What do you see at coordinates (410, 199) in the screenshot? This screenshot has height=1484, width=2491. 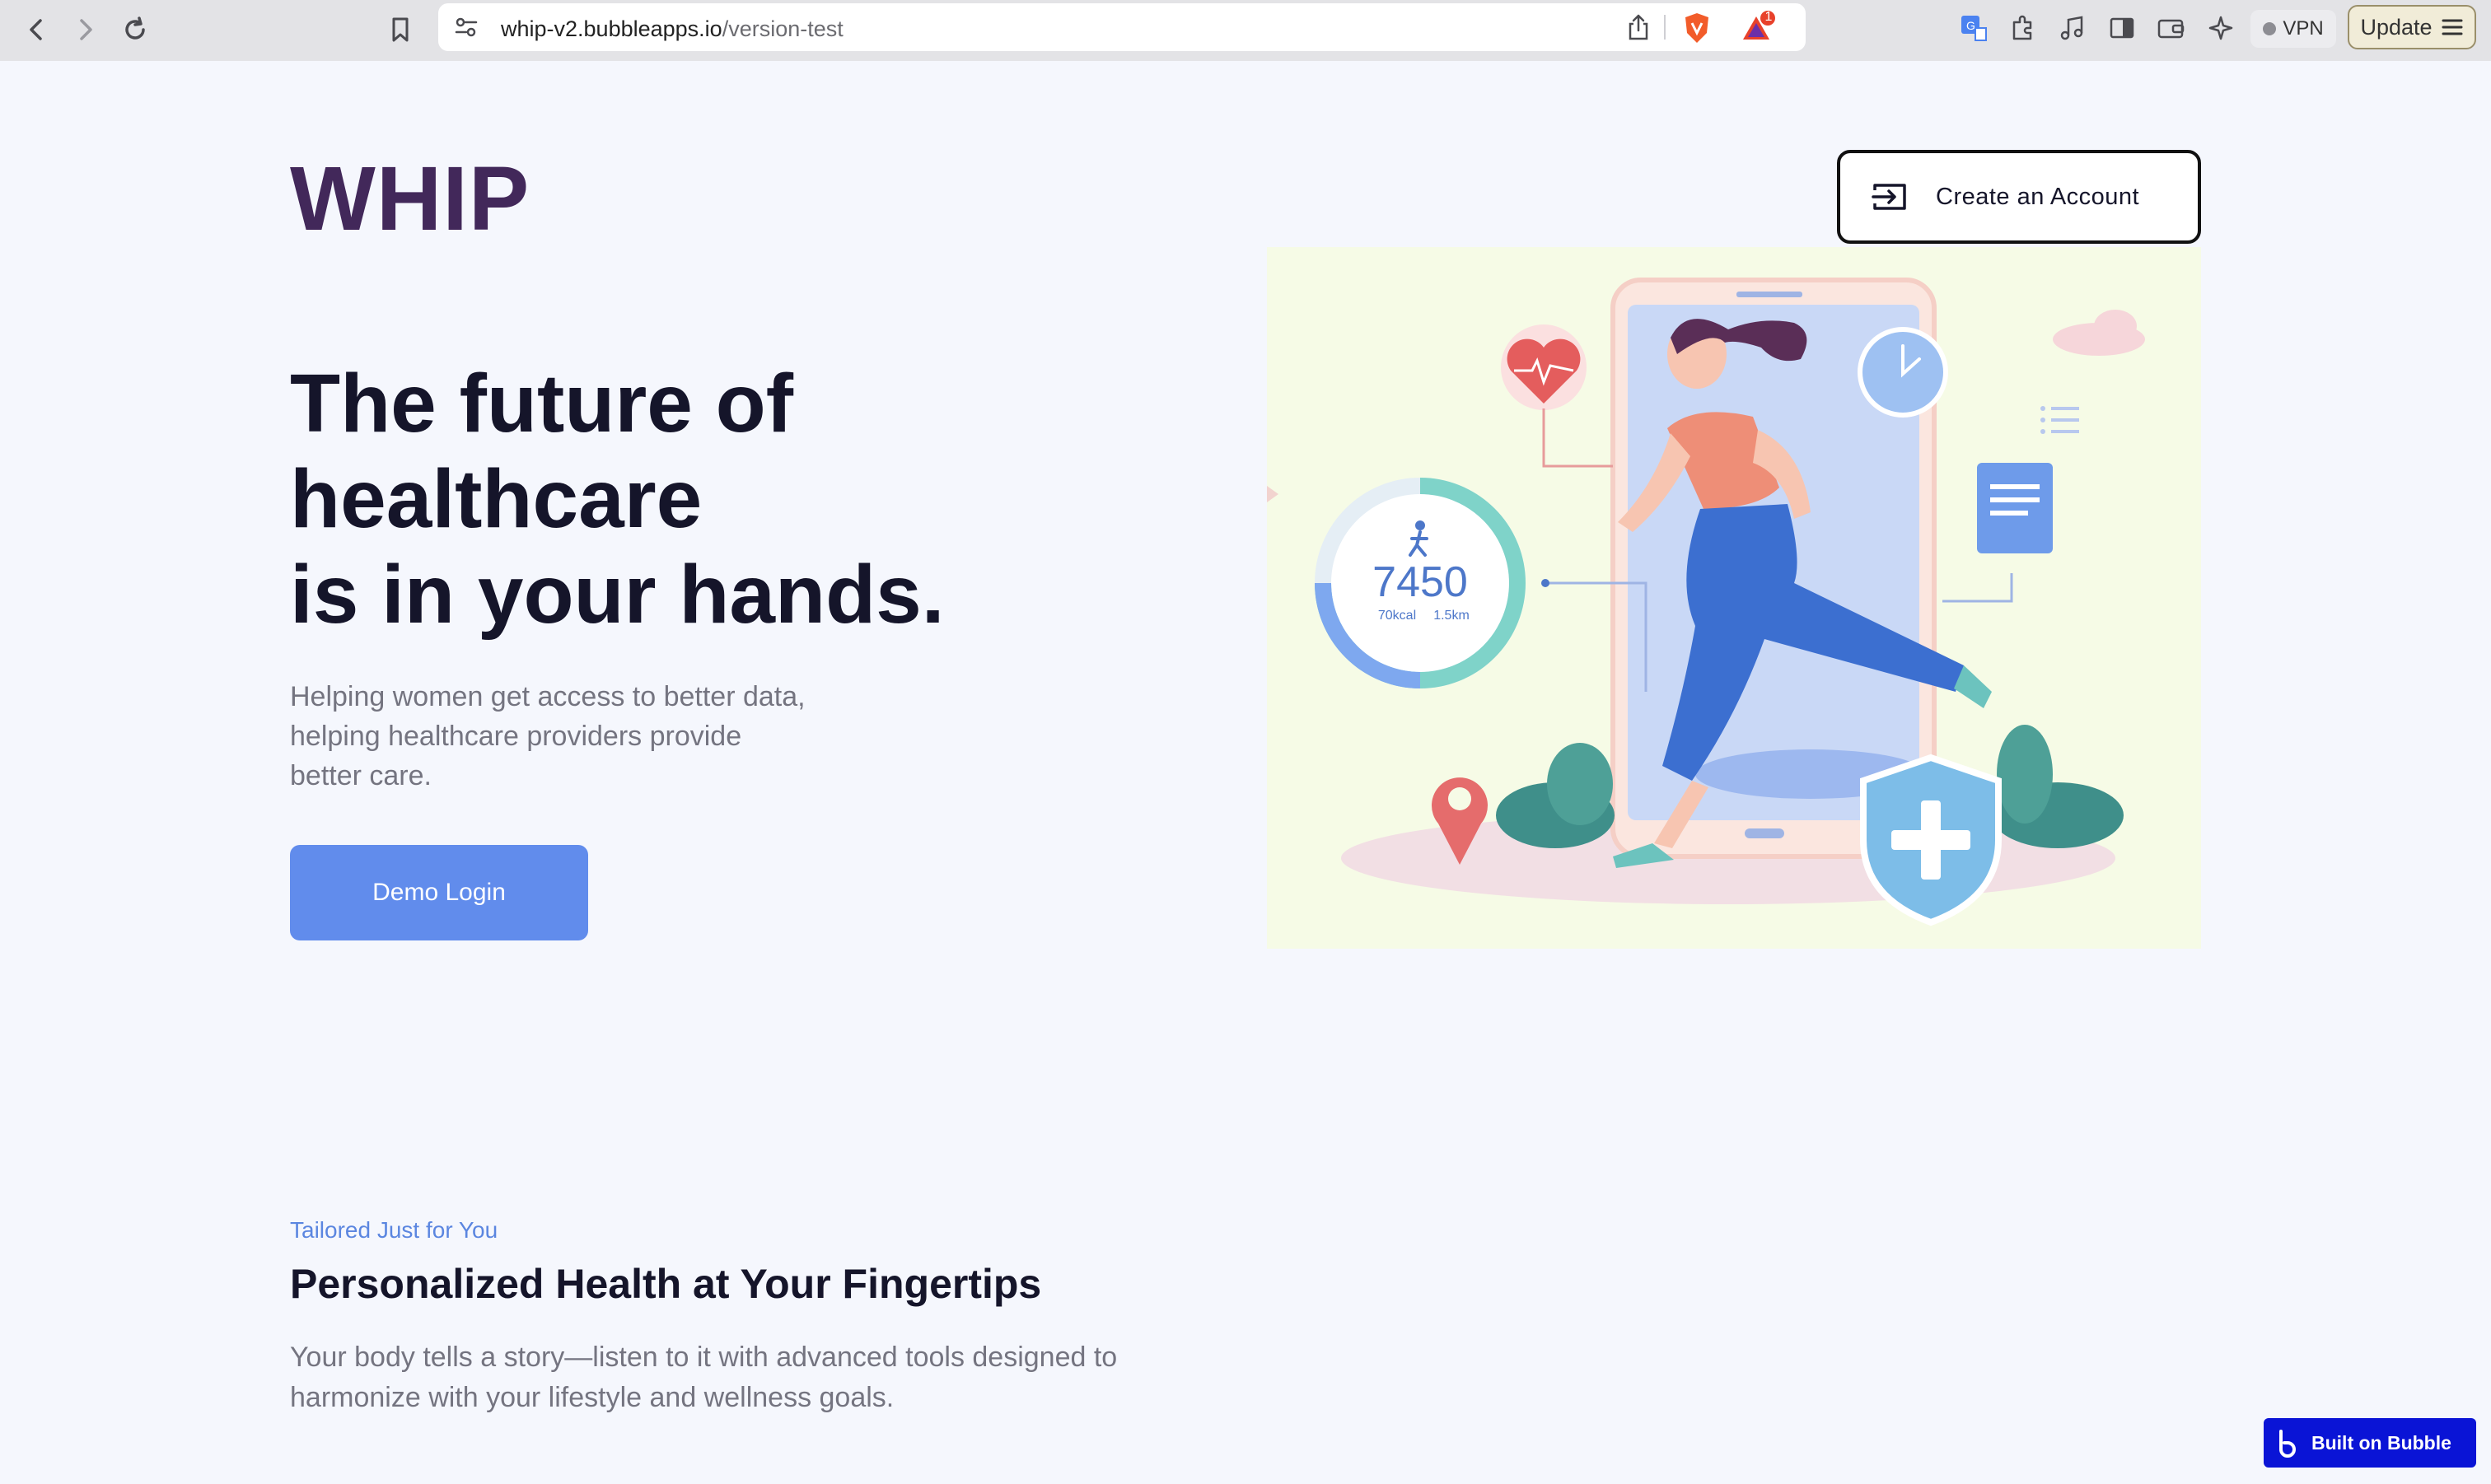 I see `logo: WHIP` at bounding box center [410, 199].